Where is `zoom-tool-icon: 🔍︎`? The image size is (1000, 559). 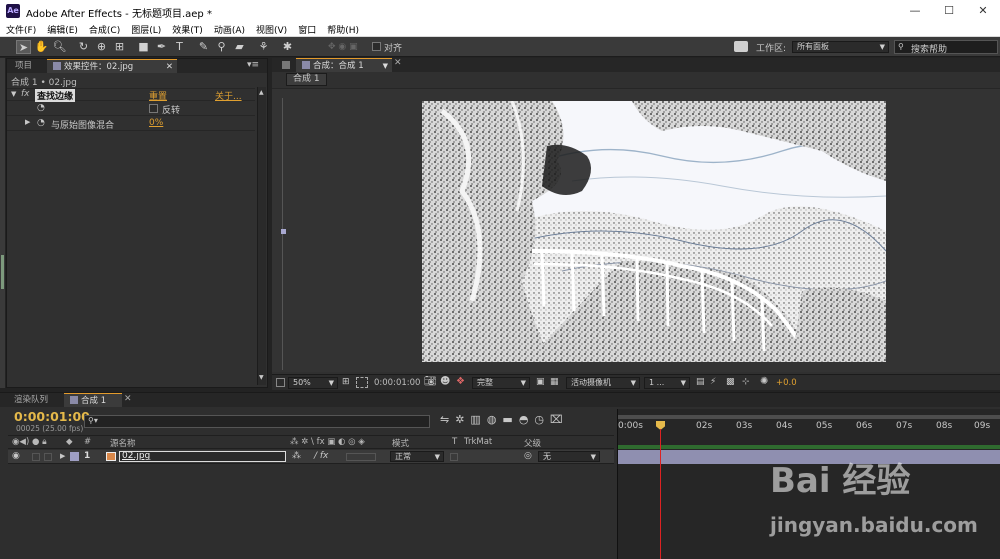
zoom-tool-icon: 🔍︎ is located at coordinates (59, 47).